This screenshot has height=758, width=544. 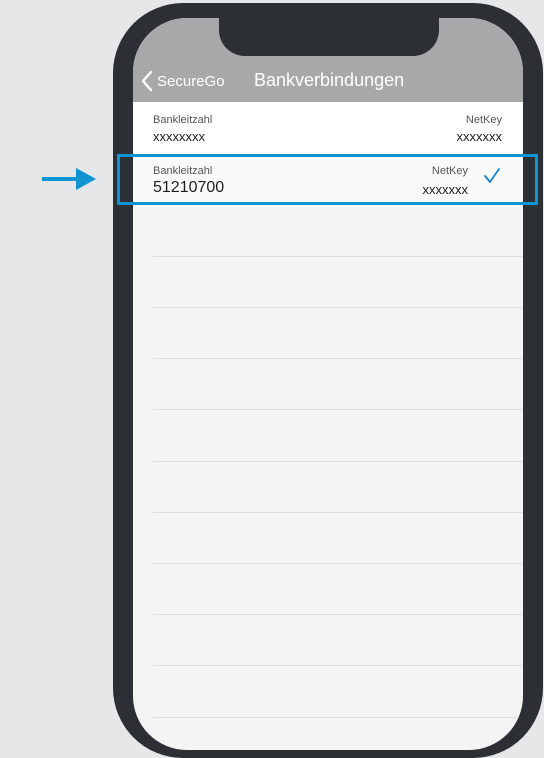 I want to click on chevron-left-icon, so click(x=147, y=81).